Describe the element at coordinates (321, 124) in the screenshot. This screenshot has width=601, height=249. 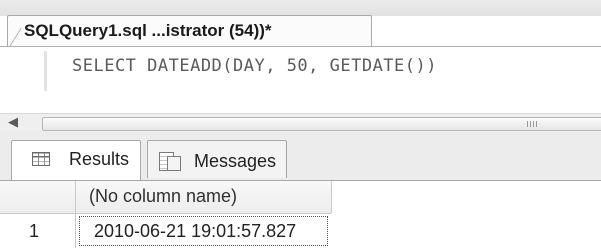
I see `scrollbar-thumb` at that location.